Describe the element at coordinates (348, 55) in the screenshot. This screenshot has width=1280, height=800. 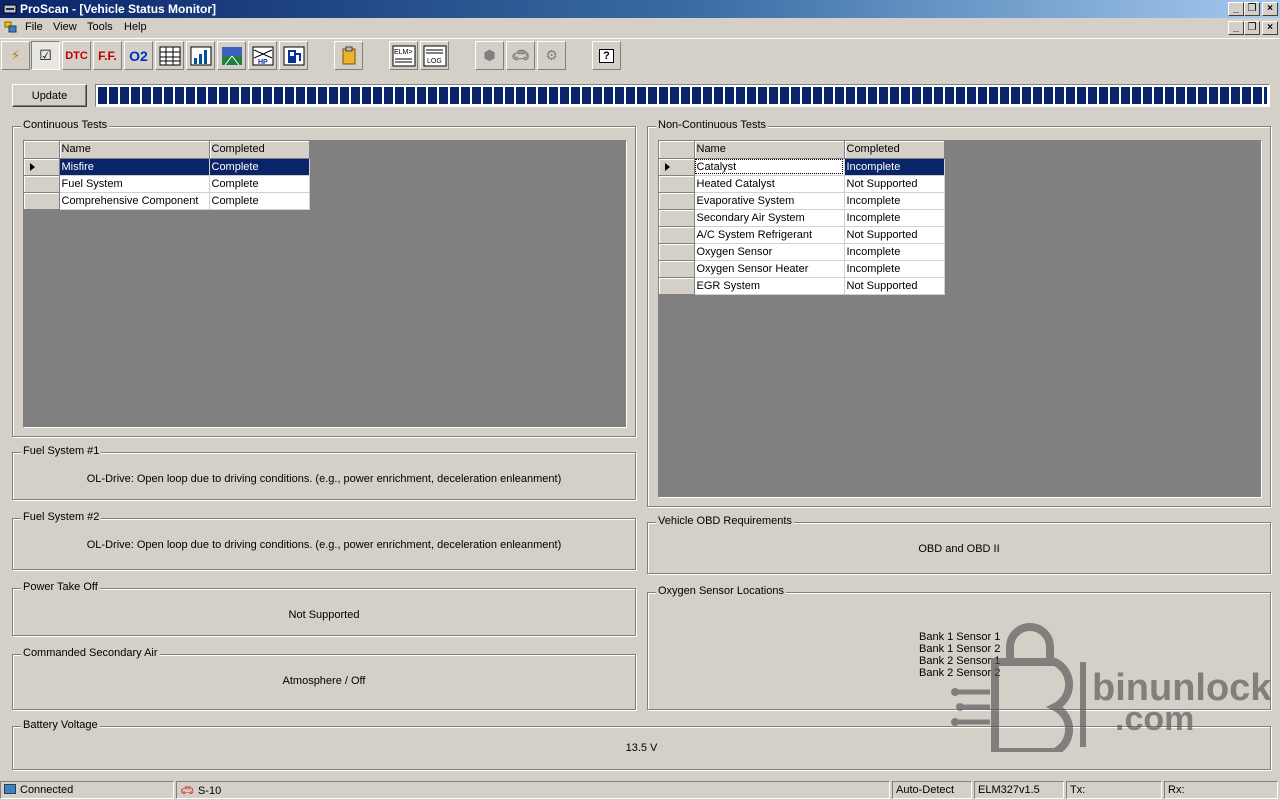
I see `report-button` at that location.